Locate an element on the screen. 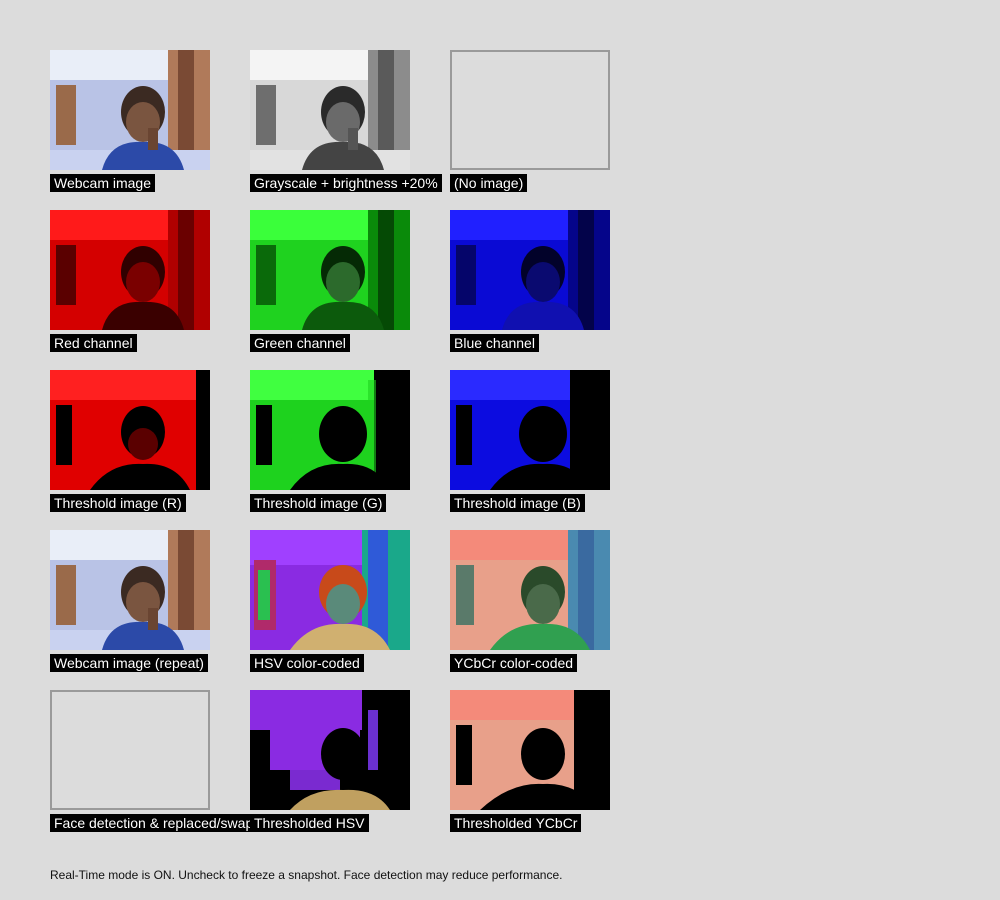 The height and width of the screenshot is (900, 1000). tile-caption: Threshold image (R) is located at coordinates (118, 503).